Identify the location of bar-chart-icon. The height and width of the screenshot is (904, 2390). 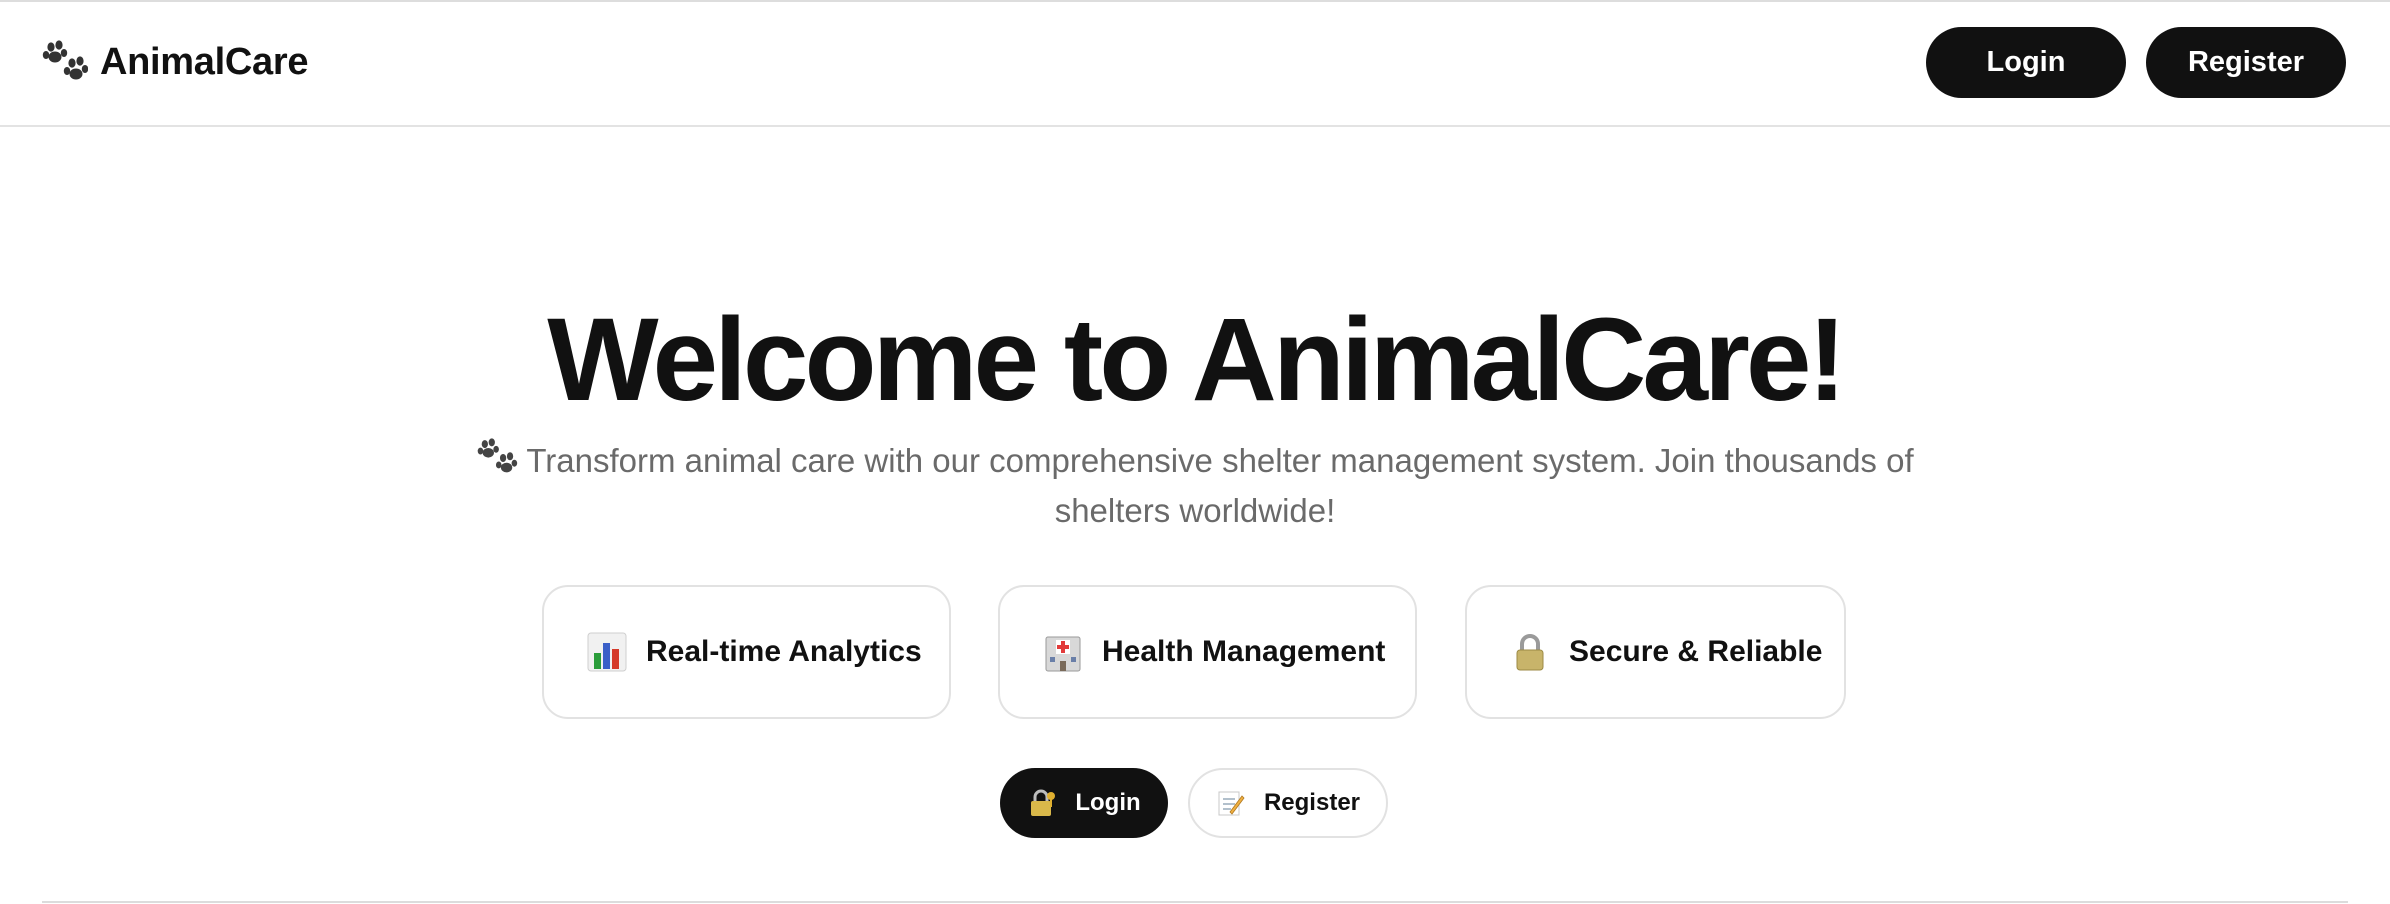
(607, 652).